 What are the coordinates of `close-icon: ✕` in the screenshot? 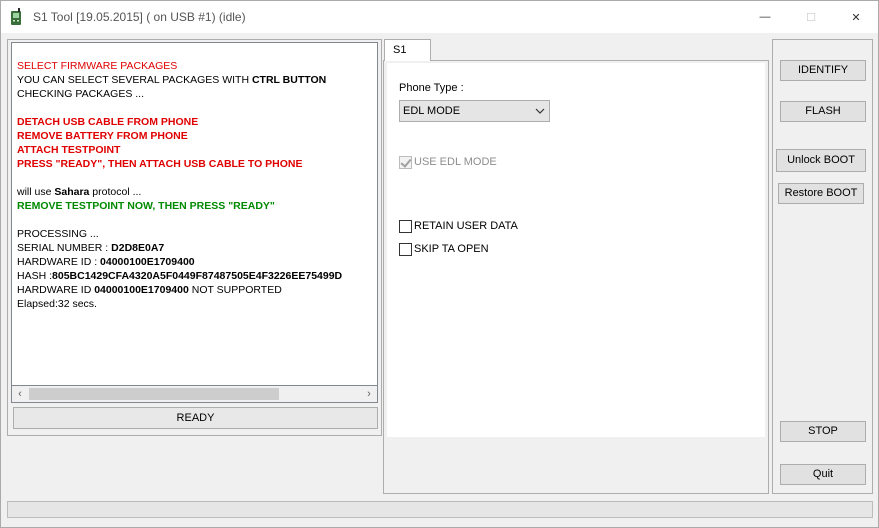 It's located at (856, 17).